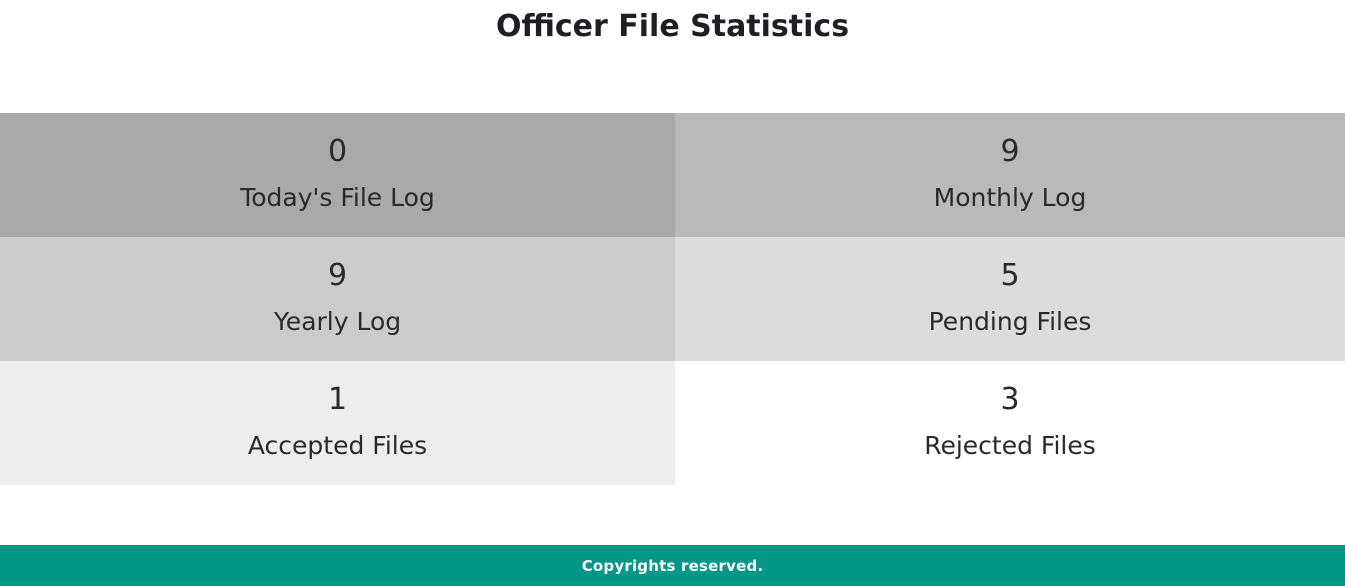  Describe the element at coordinates (1010, 399) in the screenshot. I see `stat-value: 3` at that location.